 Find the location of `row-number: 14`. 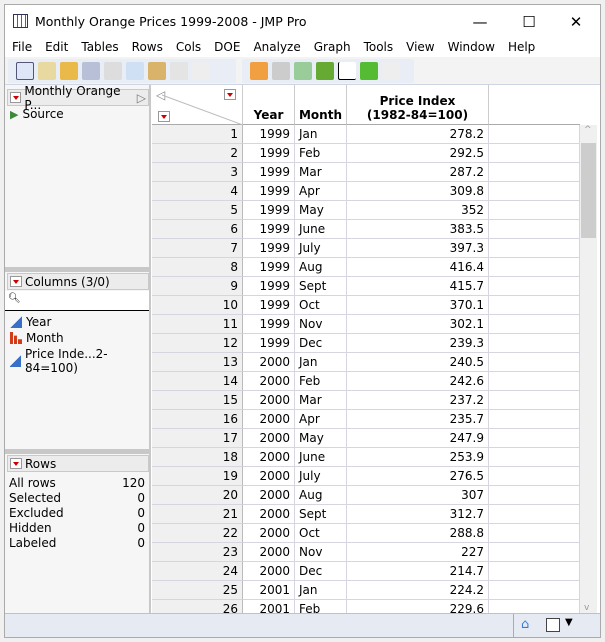

row-number: 14 is located at coordinates (197, 381).